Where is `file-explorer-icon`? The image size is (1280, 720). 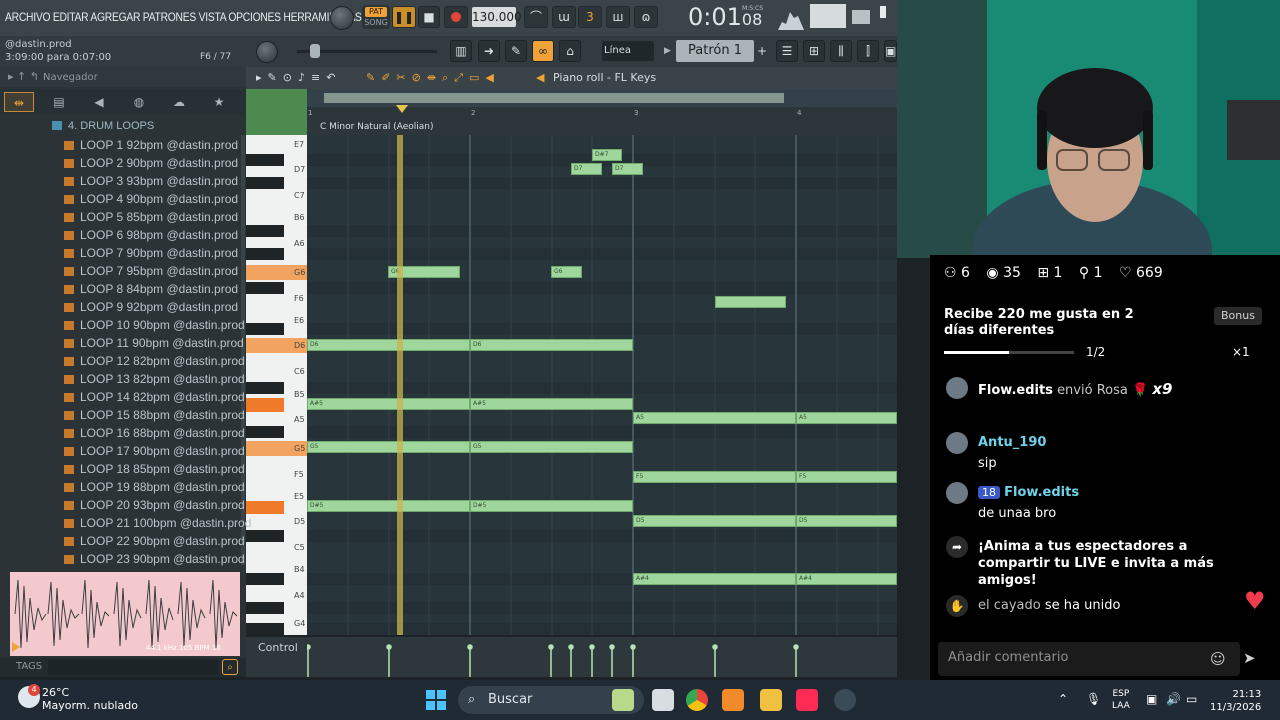
file-explorer-icon is located at coordinates (771, 700).